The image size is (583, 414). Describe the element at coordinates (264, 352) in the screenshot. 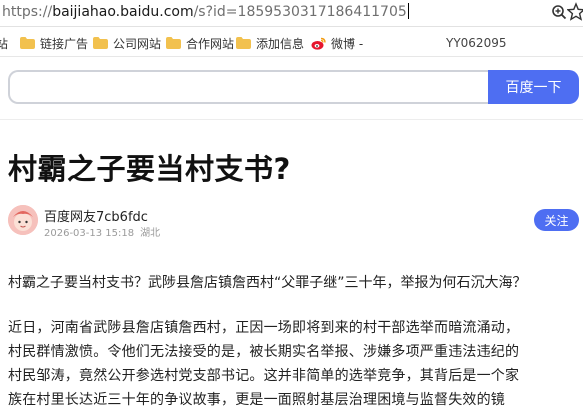

I see `paragraph-line: 村民群情激愤。令他们无法接受的是，被长期实名举报、涉嫌多项严重违法违纪的` at that location.